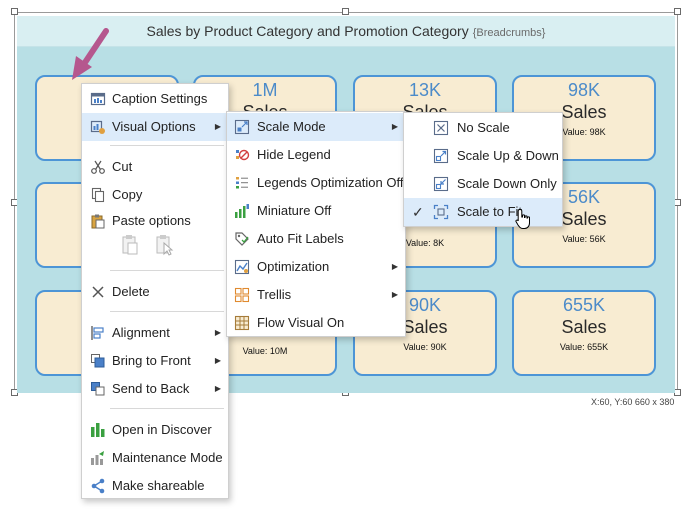 This screenshot has height=509, width=690. I want to click on resize-handle-top-right, so click(677, 11).